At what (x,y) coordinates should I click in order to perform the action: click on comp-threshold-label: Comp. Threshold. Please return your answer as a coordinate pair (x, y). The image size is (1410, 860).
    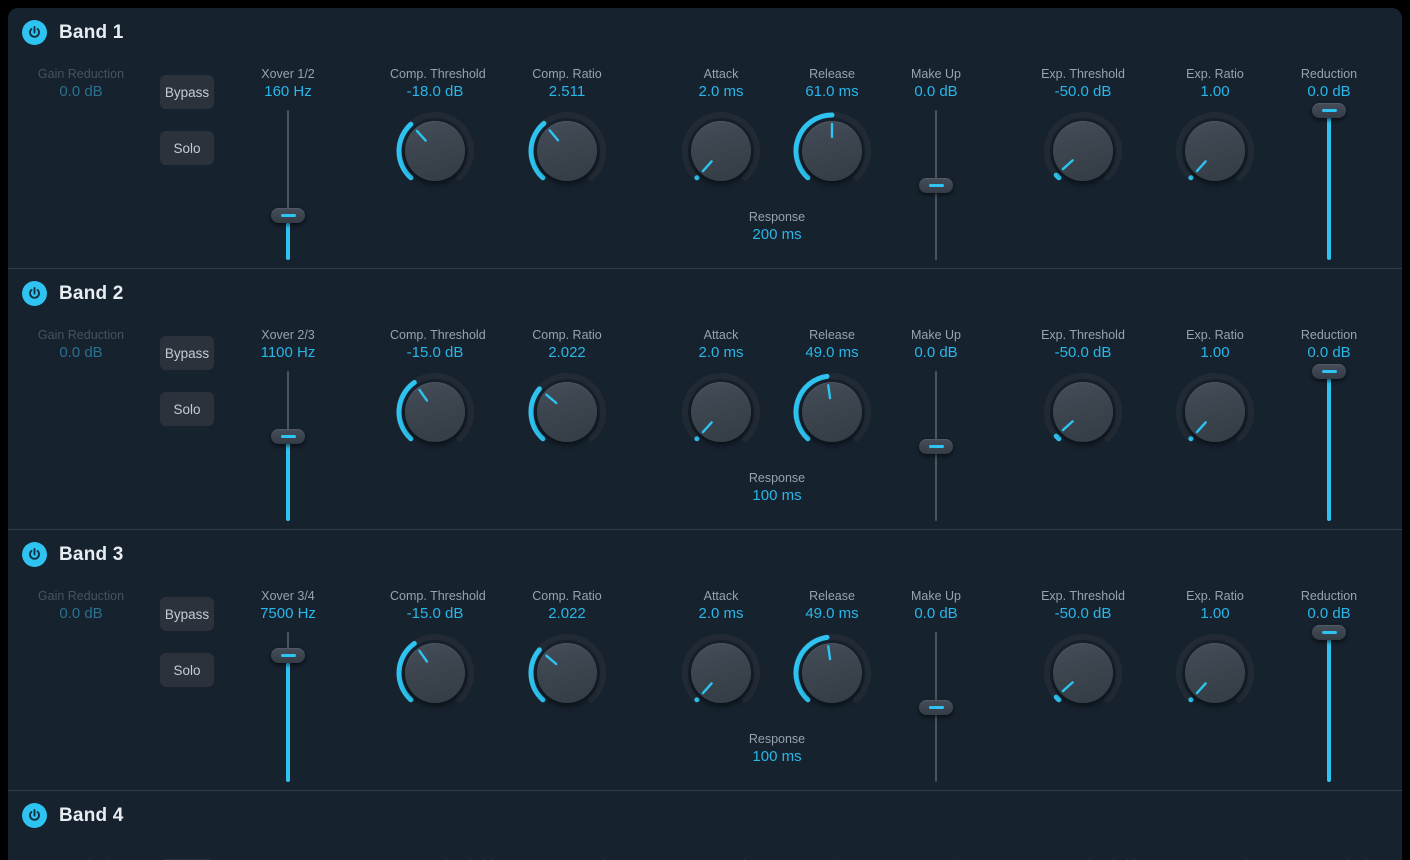
    Looking at the image, I should click on (438, 74).